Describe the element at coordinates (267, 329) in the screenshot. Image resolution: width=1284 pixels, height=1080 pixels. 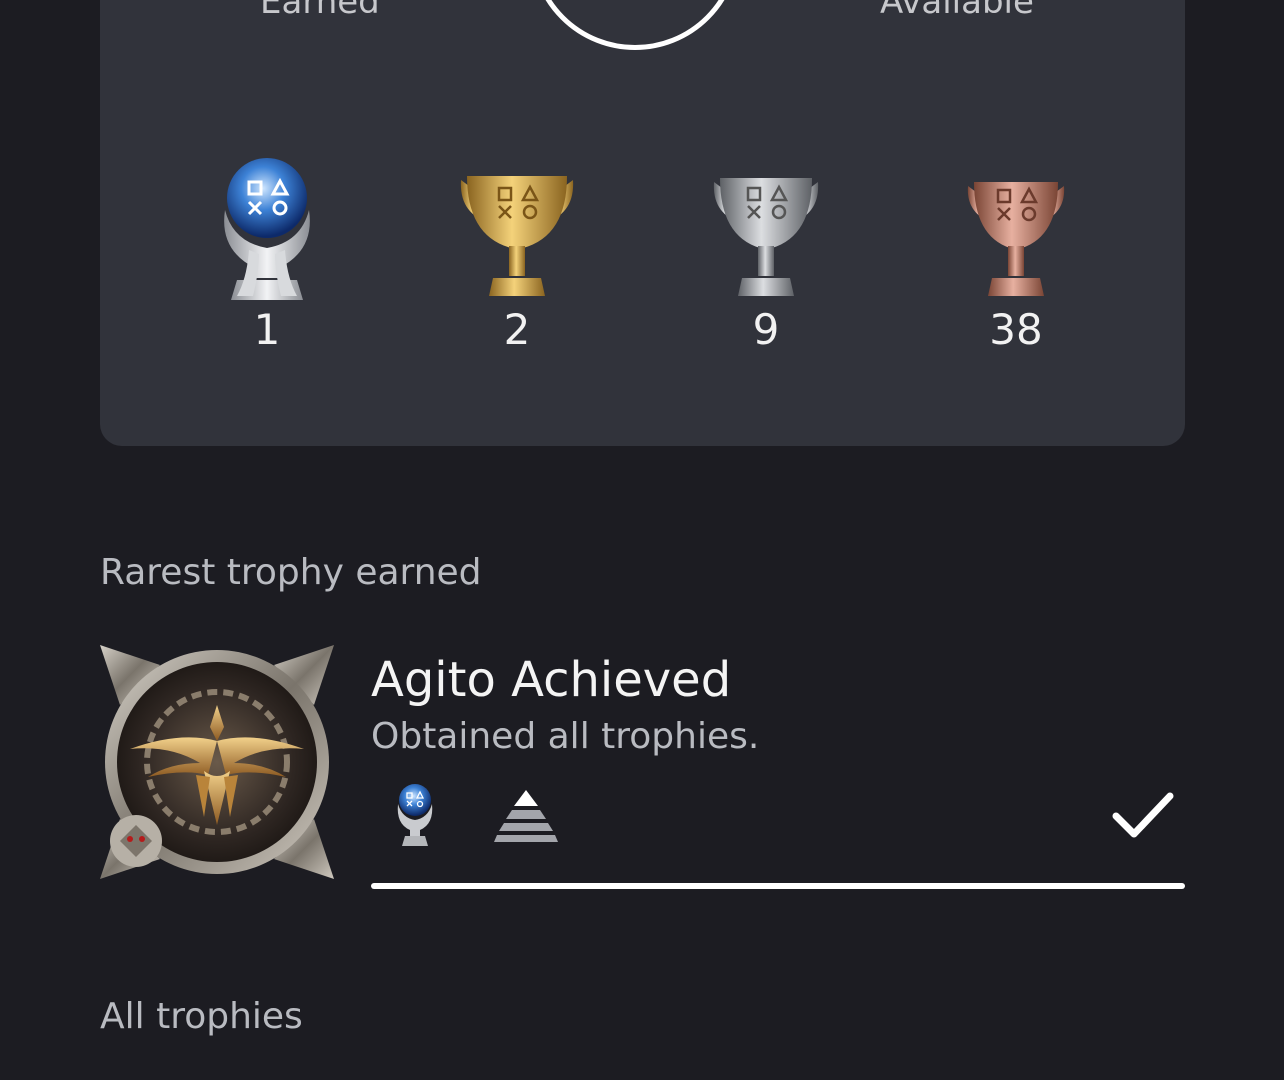
I see `platinum-count: 1` at that location.